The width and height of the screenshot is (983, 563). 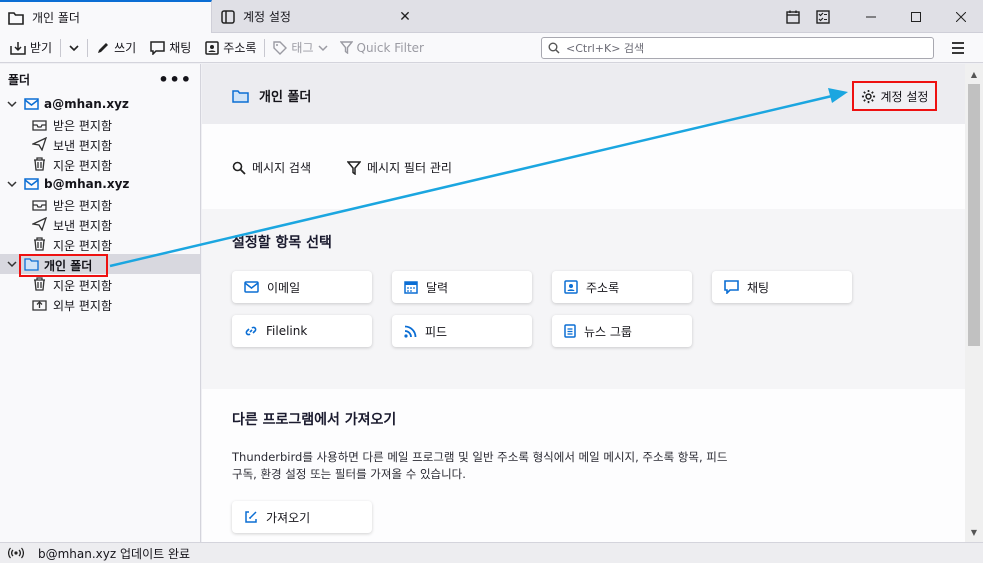 I want to click on import-title: 다른 프로그램에서 가져오기, so click(x=314, y=420).